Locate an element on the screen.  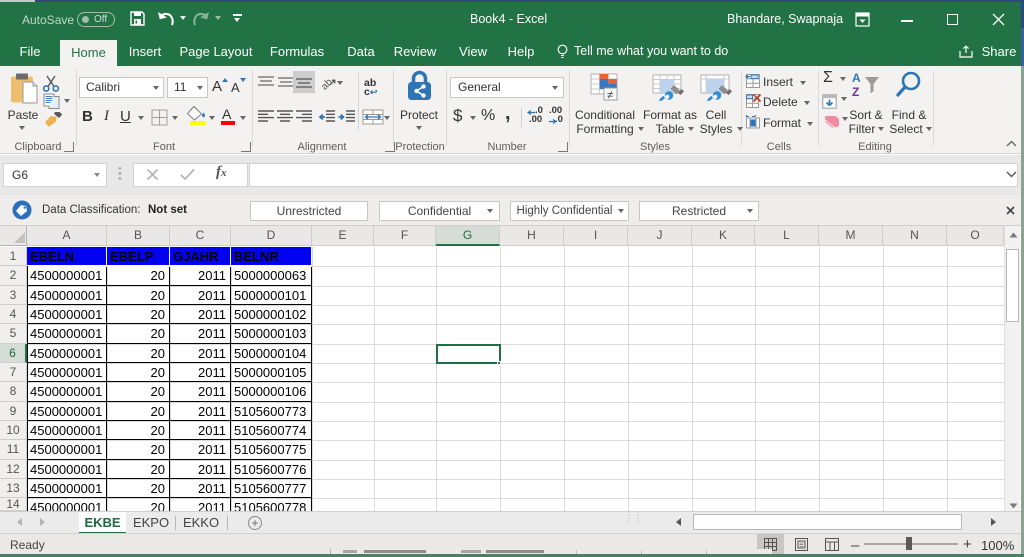
svg-text: ab is located at coordinates (327, 84).